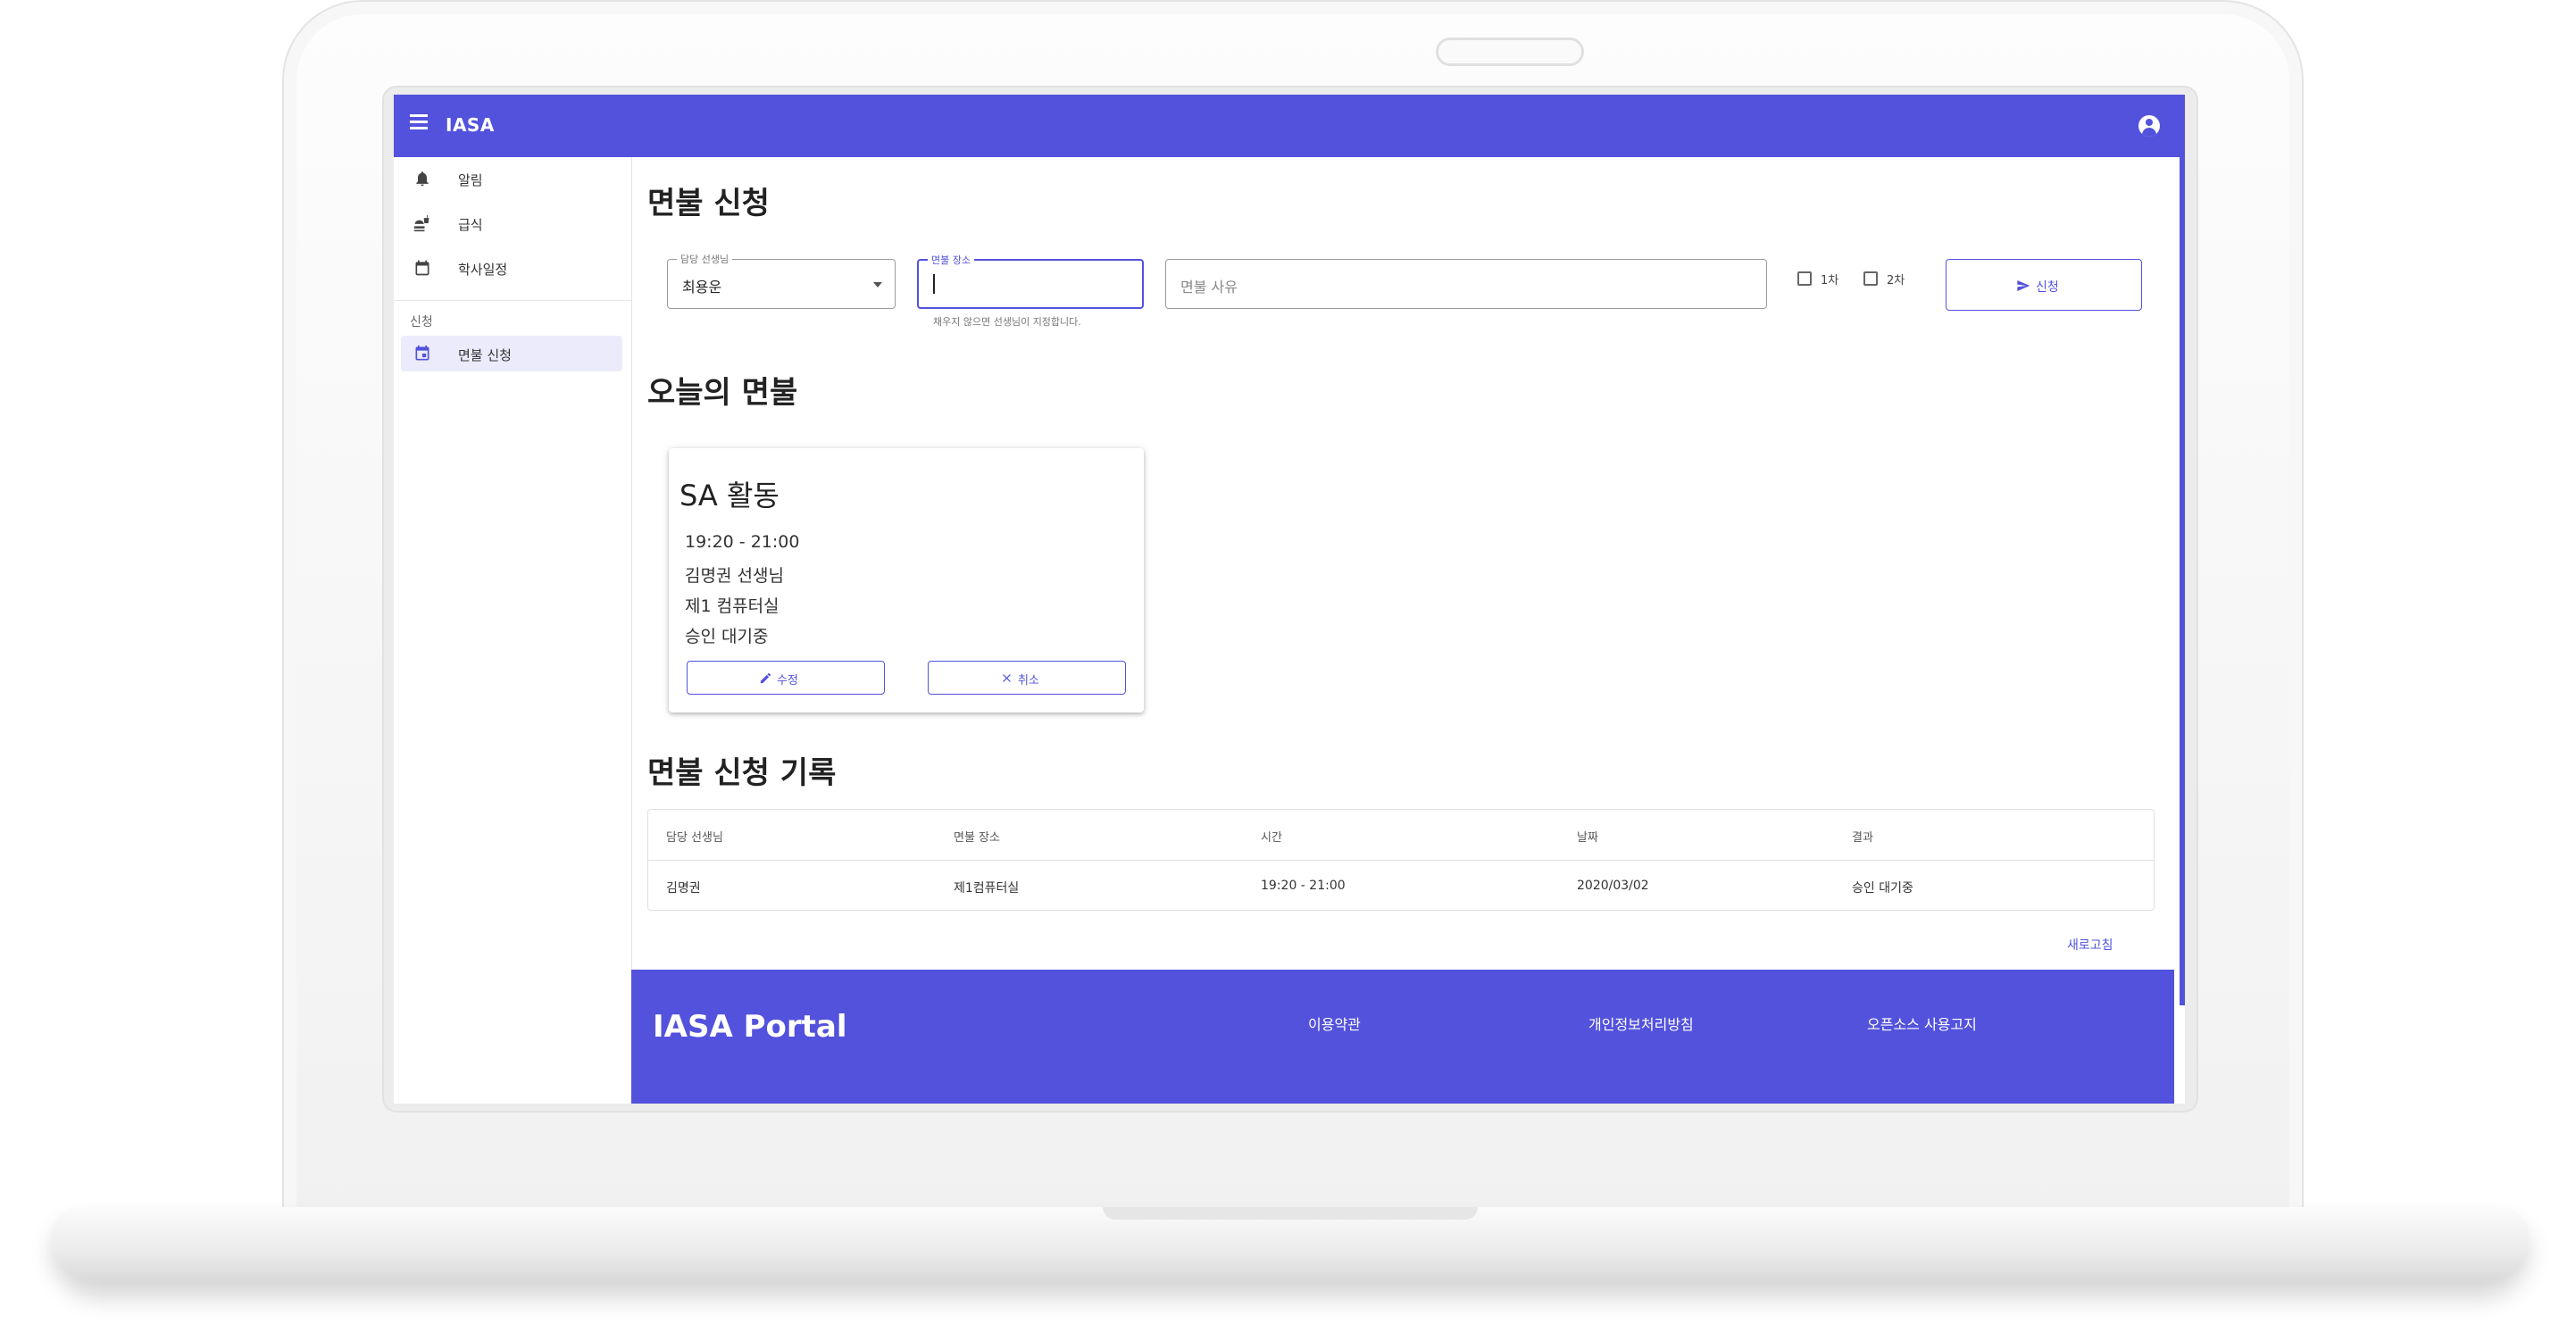  What do you see at coordinates (1289, 126) in the screenshot?
I see `app-bar: IASA` at bounding box center [1289, 126].